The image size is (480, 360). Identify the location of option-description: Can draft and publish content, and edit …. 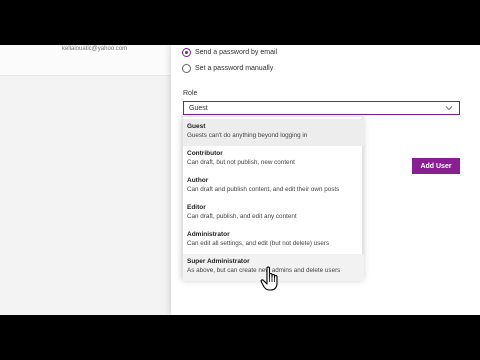
(263, 189).